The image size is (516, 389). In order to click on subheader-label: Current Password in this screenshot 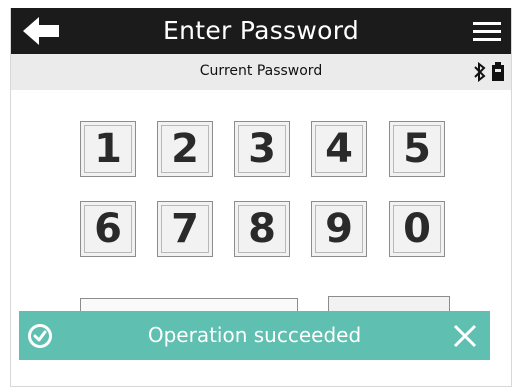, I will do `click(261, 71)`.